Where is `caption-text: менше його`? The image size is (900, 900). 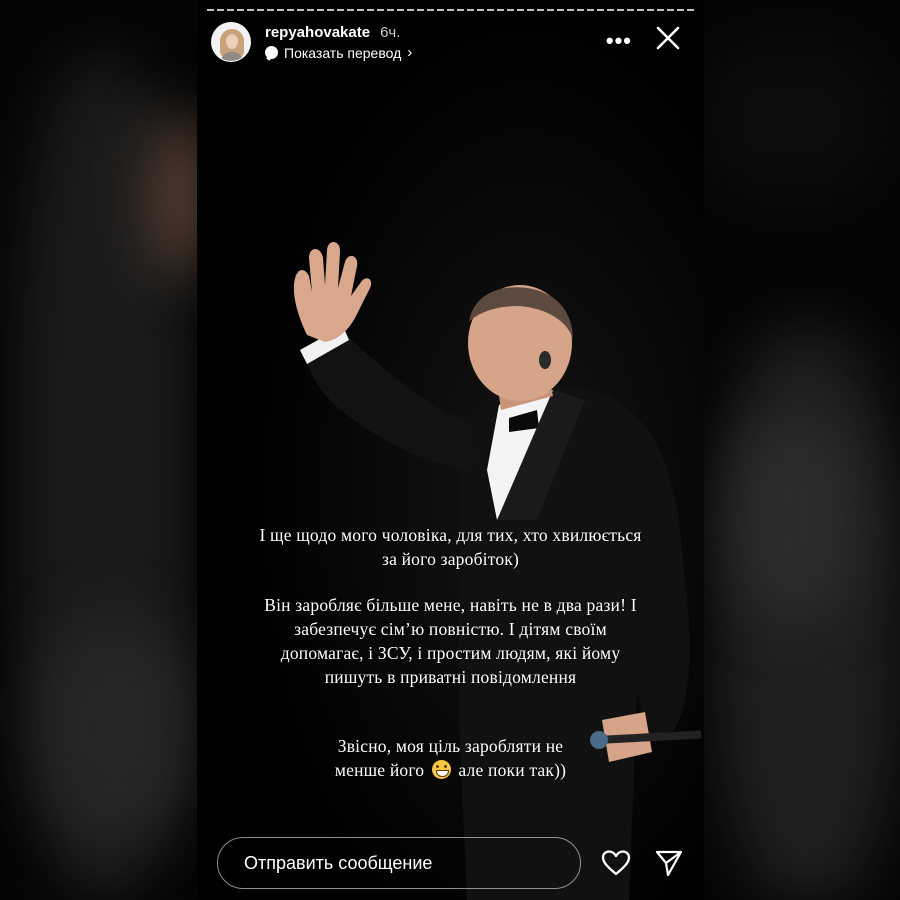 caption-text: менше його is located at coordinates (379, 770).